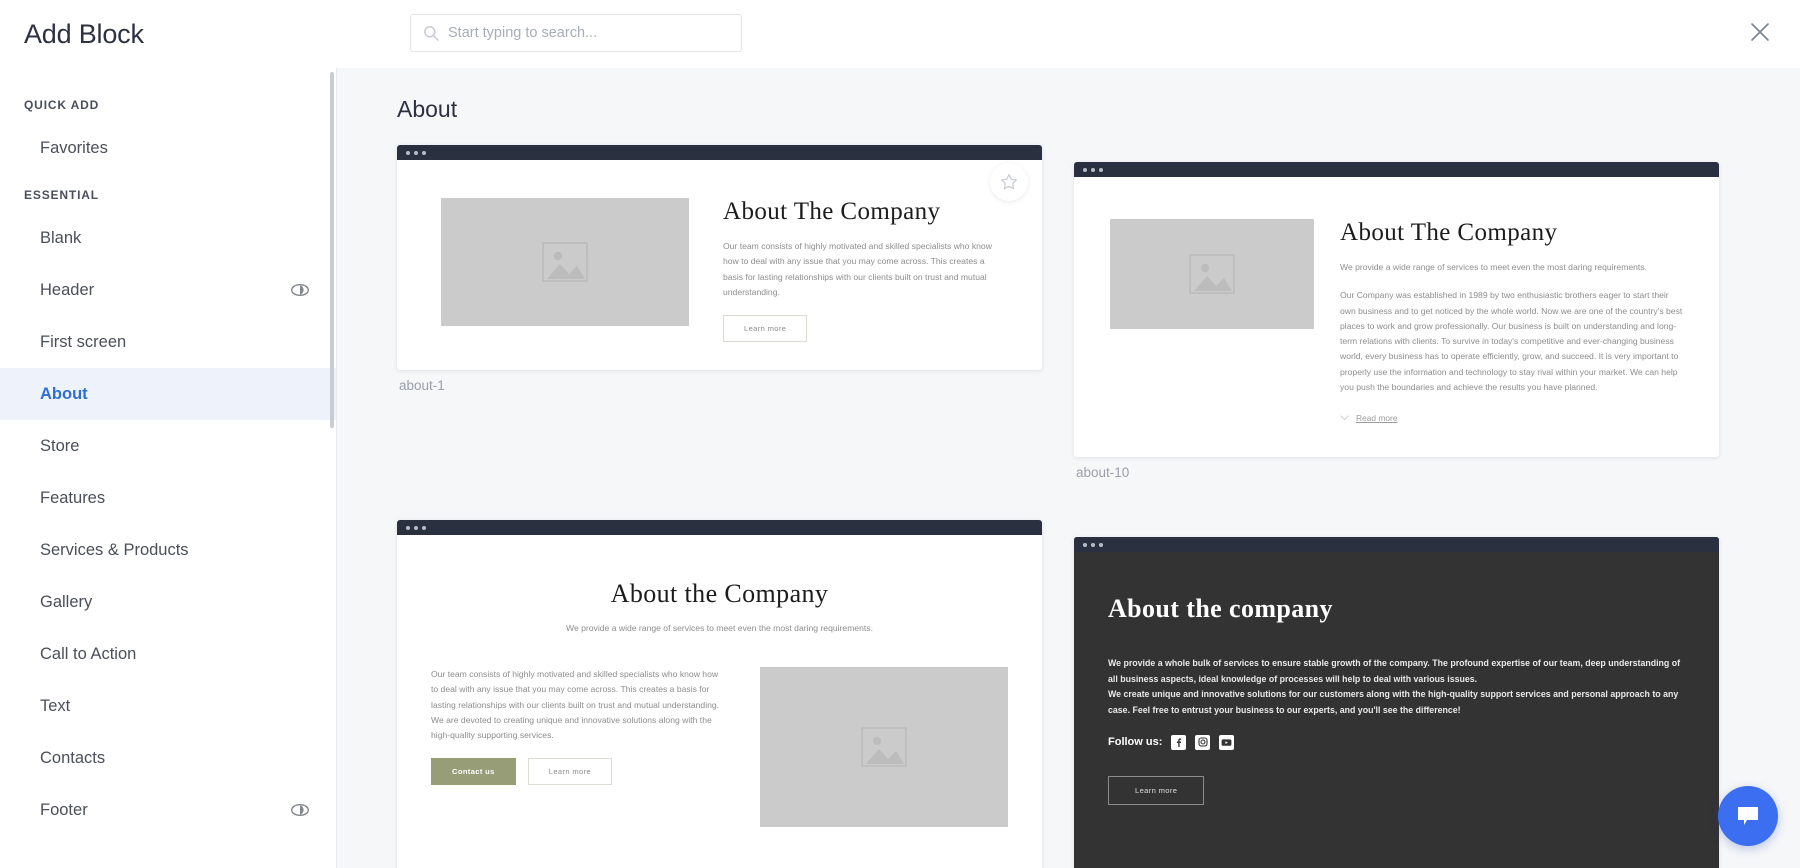 Image resolution: width=1800 pixels, height=868 pixels. Describe the element at coordinates (1377, 418) in the screenshot. I see `read-more-label: Read more` at that location.